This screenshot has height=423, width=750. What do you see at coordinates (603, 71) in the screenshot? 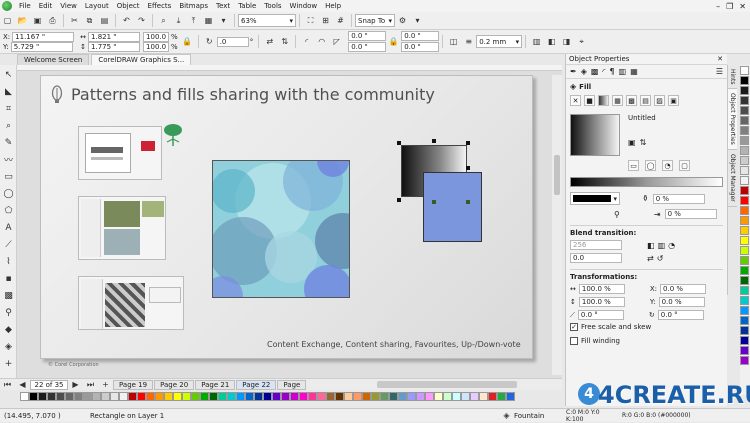
I see `corners-tab-icon: ◜` at bounding box center [603, 71].